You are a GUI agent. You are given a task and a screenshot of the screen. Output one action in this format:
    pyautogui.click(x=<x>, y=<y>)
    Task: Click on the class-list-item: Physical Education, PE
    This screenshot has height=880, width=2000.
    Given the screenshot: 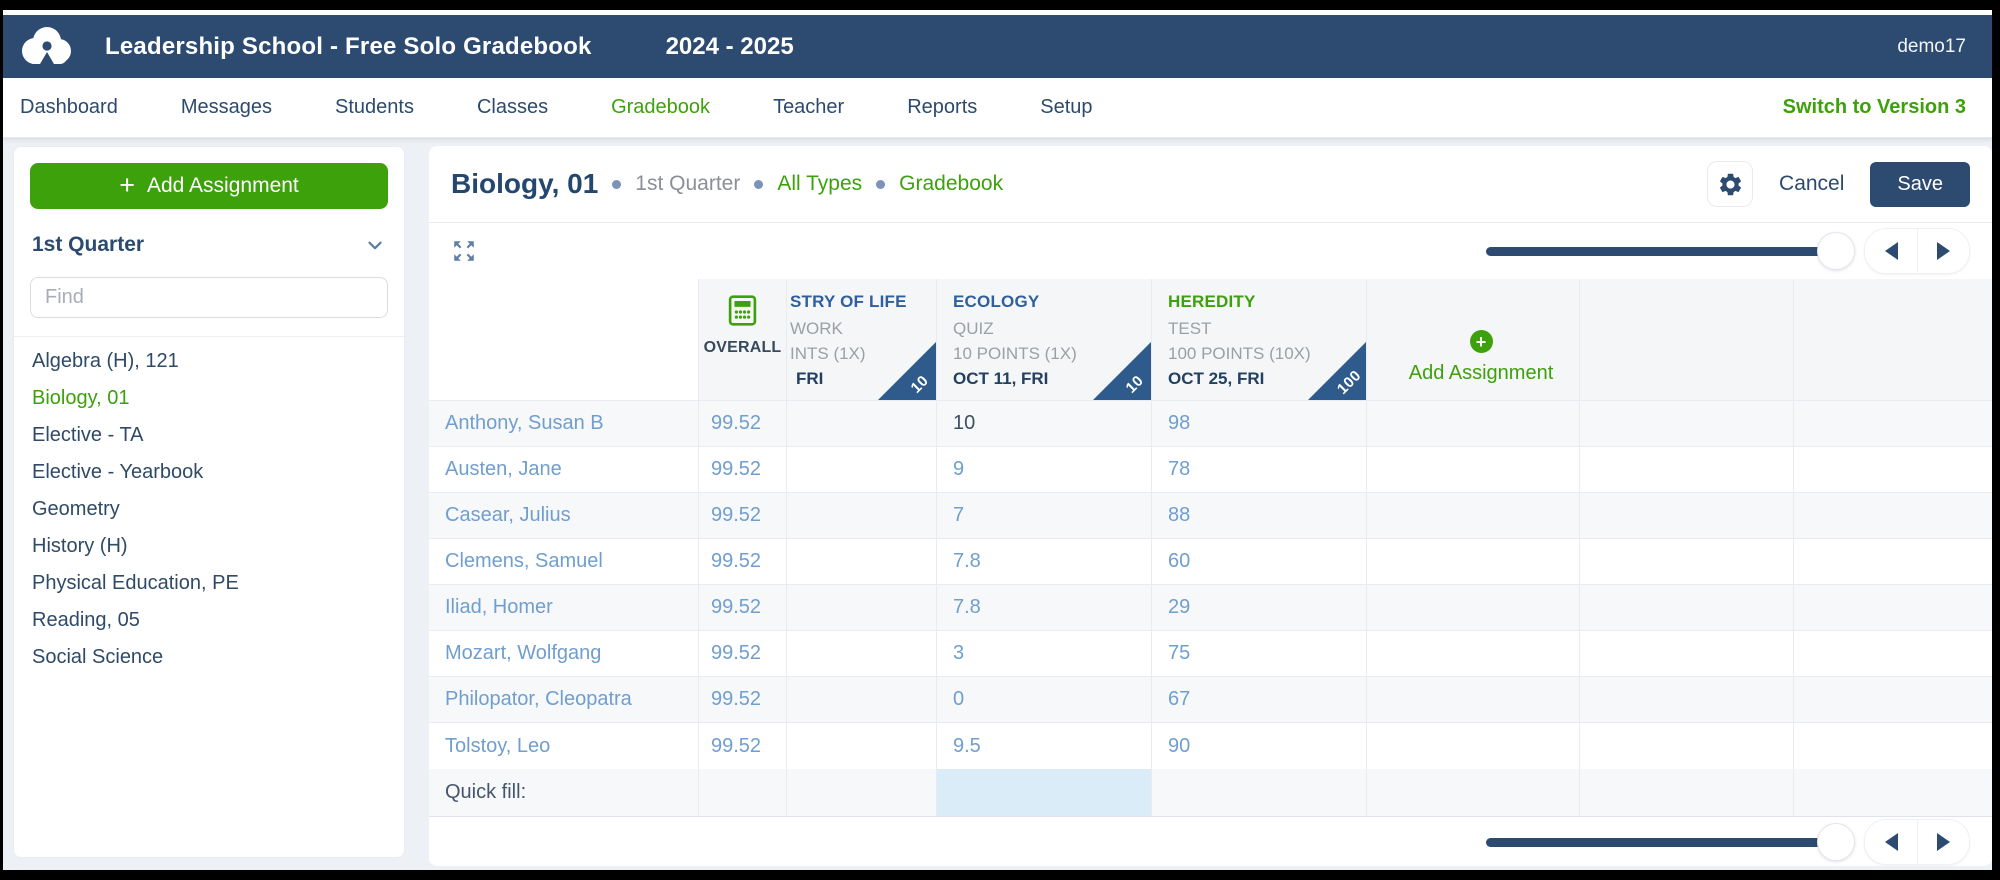 What is the action you would take?
    pyautogui.click(x=209, y=583)
    